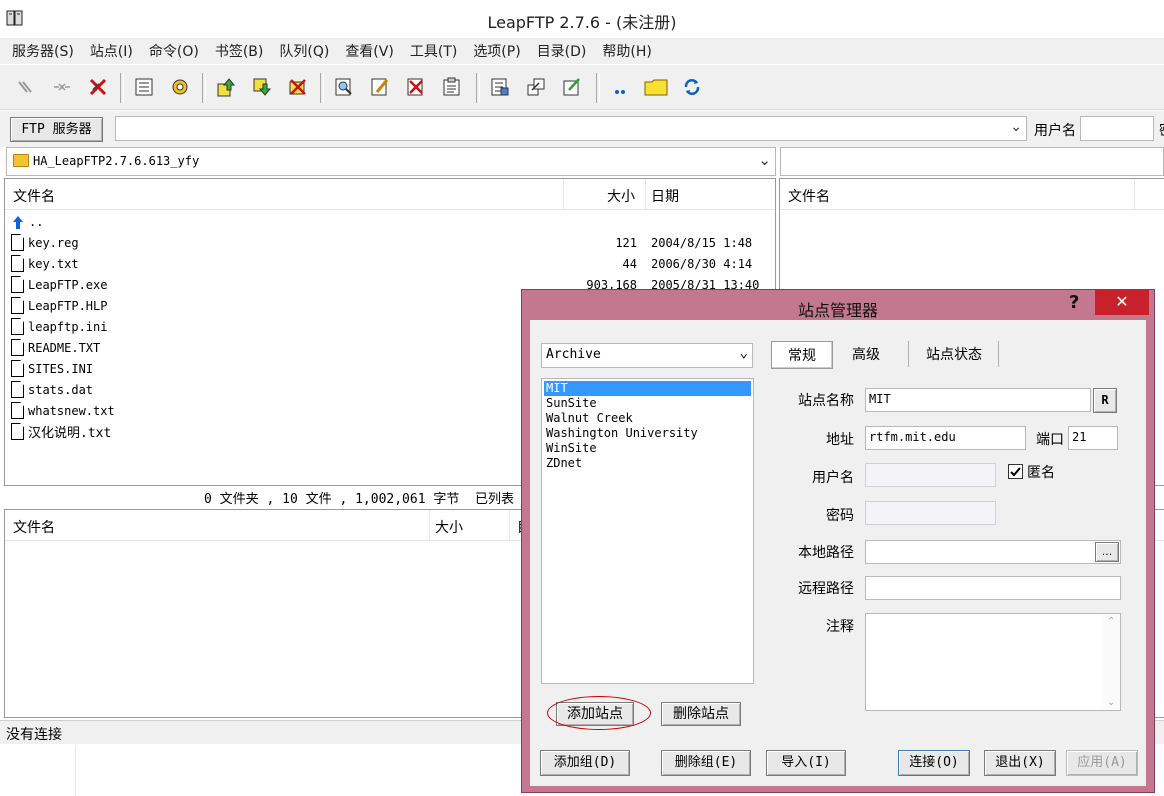 Image resolution: width=1164 pixels, height=796 pixels. I want to click on menu-command: 命令(O), so click(174, 51).